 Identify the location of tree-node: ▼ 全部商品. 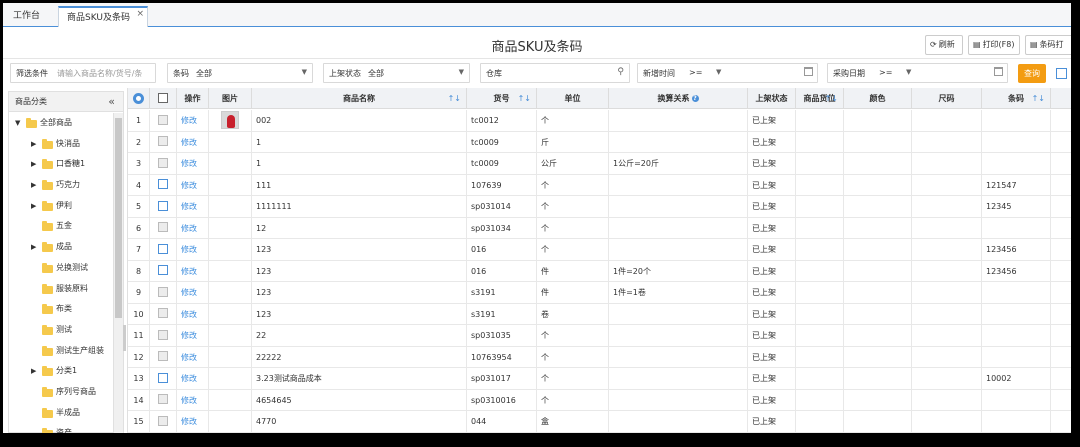
(61, 123).